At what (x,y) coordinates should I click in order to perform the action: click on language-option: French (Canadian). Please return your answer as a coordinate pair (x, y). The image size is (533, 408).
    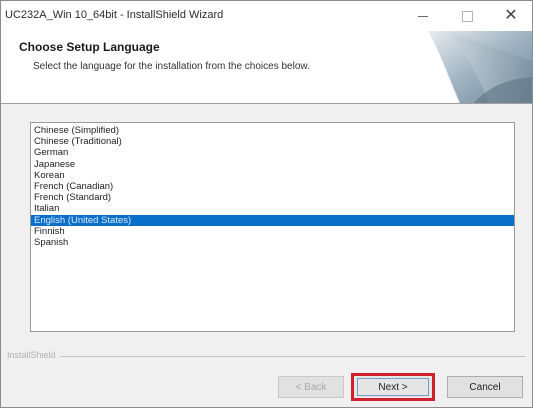
    Looking at the image, I should click on (272, 186).